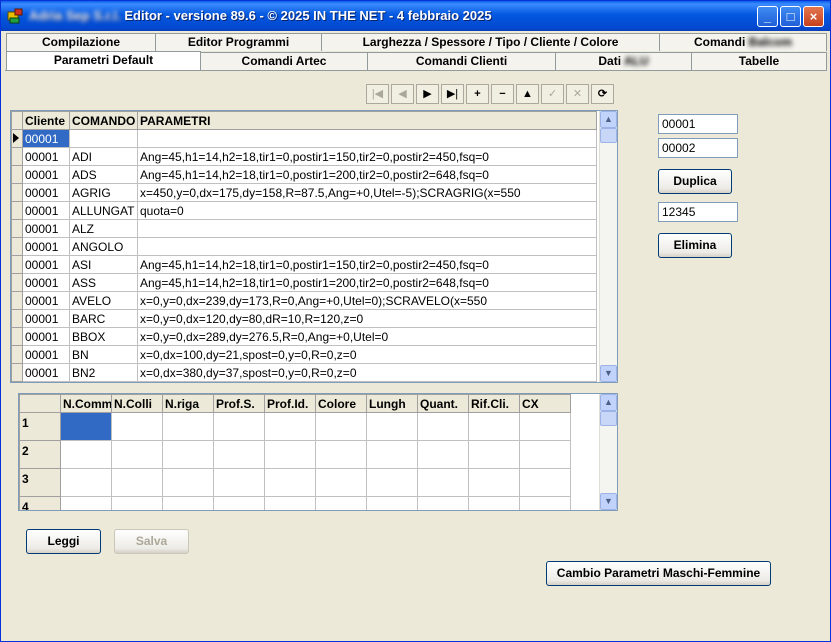 The image size is (831, 642). I want to click on nav-cancel-button: ✕, so click(577, 94).